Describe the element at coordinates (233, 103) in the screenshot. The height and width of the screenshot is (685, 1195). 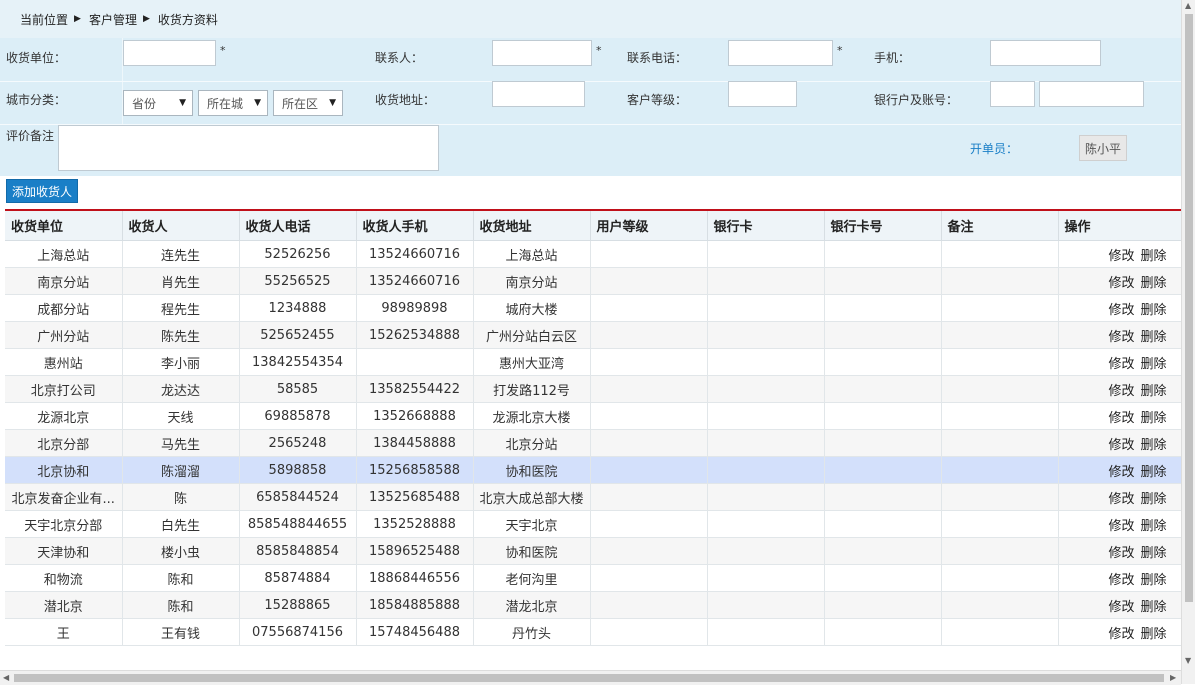
I see `city-select: 所在城 ▼` at that location.